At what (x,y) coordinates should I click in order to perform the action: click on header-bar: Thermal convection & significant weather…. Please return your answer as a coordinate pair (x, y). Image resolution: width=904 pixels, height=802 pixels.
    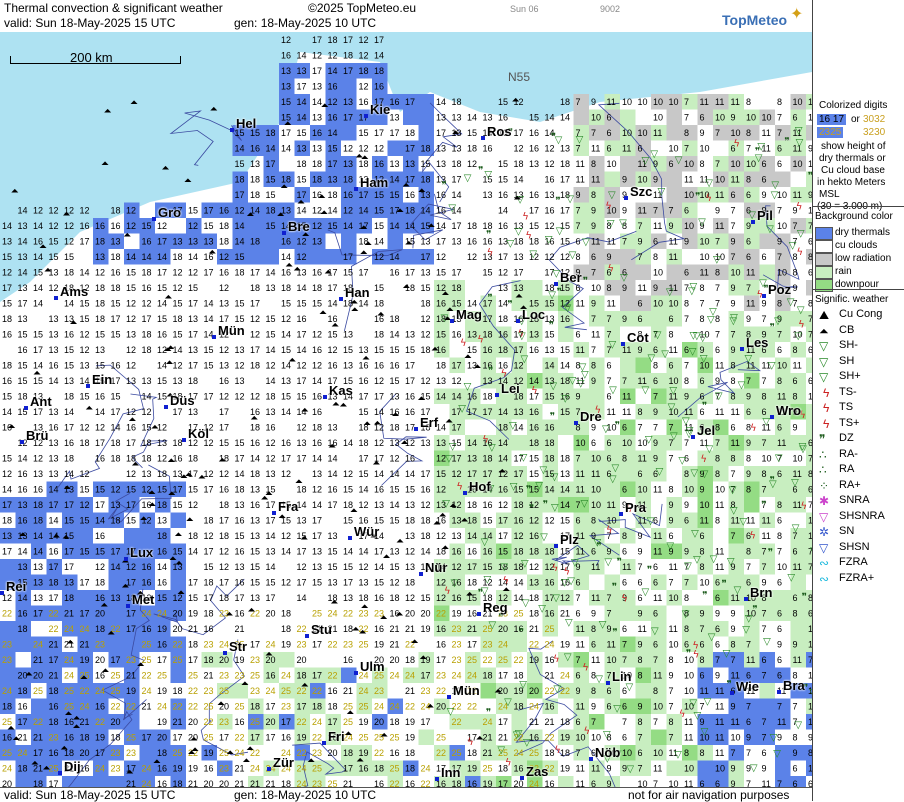
    Looking at the image, I should click on (406, 16).